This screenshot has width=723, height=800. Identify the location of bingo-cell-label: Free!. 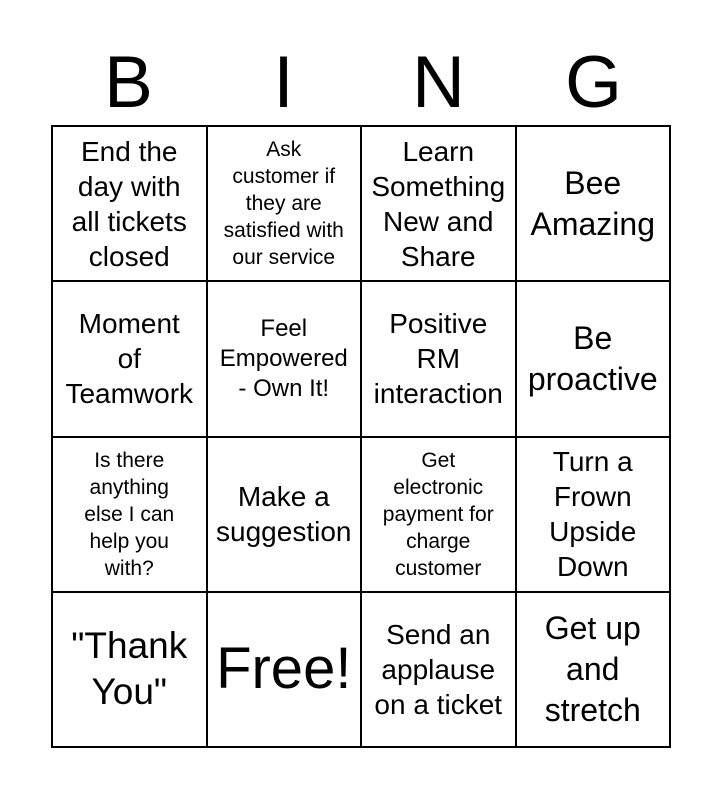
(284, 669).